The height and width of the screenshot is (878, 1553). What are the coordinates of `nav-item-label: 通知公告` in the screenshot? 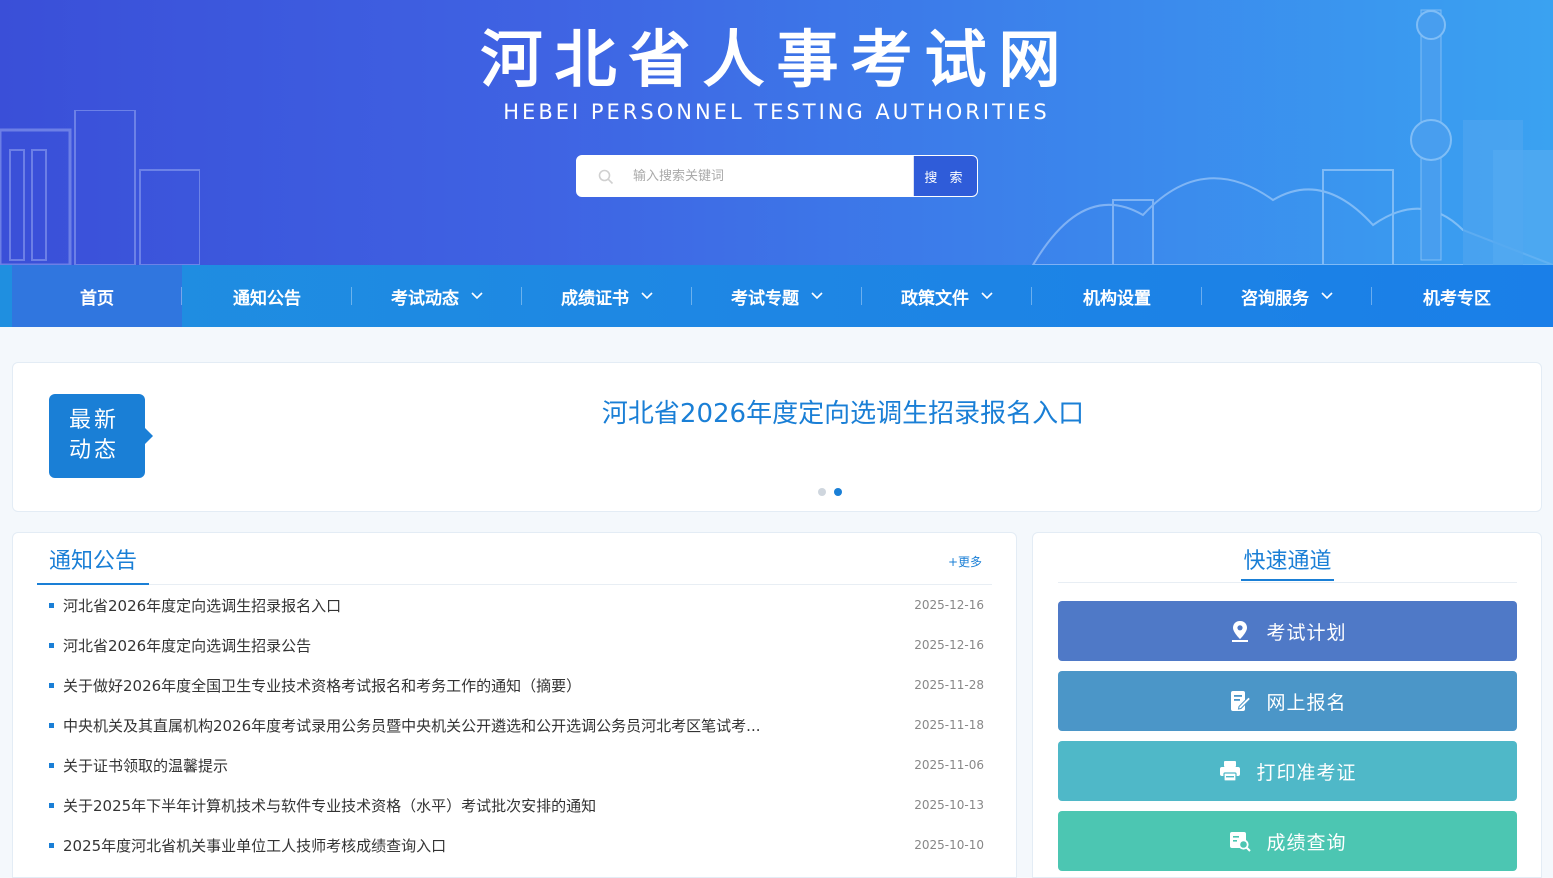 It's located at (267, 298).